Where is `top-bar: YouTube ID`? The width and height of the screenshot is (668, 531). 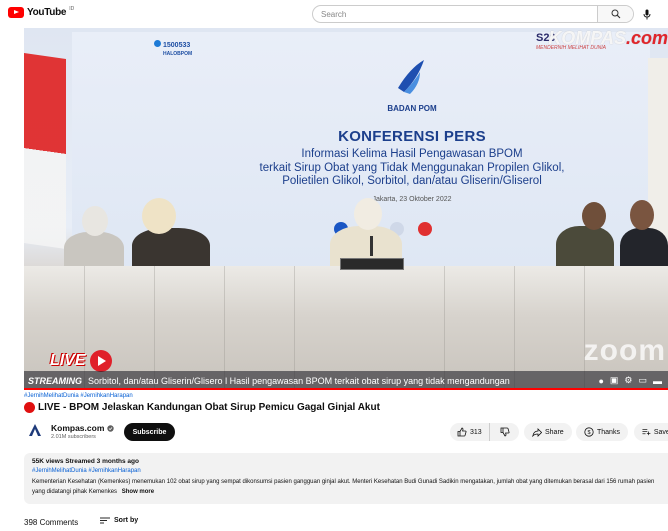 top-bar: YouTube ID is located at coordinates (334, 14).